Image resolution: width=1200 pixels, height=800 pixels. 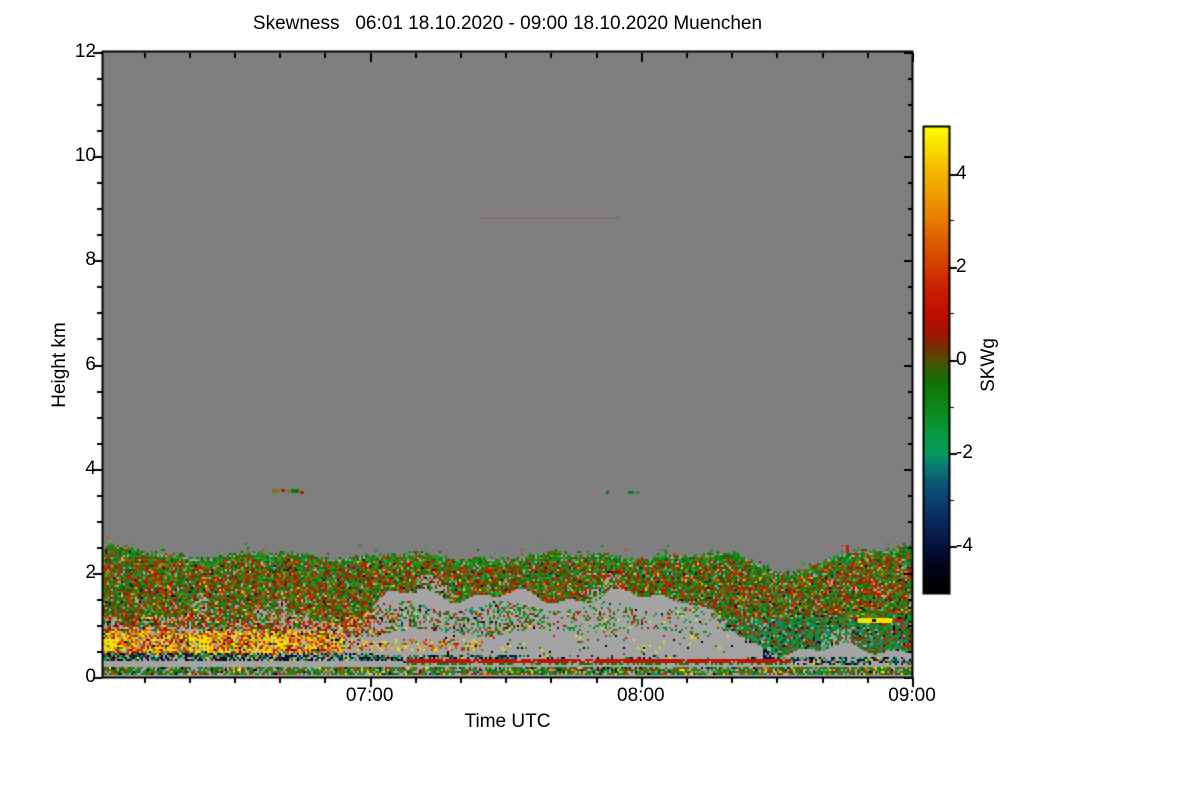 What do you see at coordinates (964, 546) in the screenshot?
I see `colorbar-tick-label: -4` at bounding box center [964, 546].